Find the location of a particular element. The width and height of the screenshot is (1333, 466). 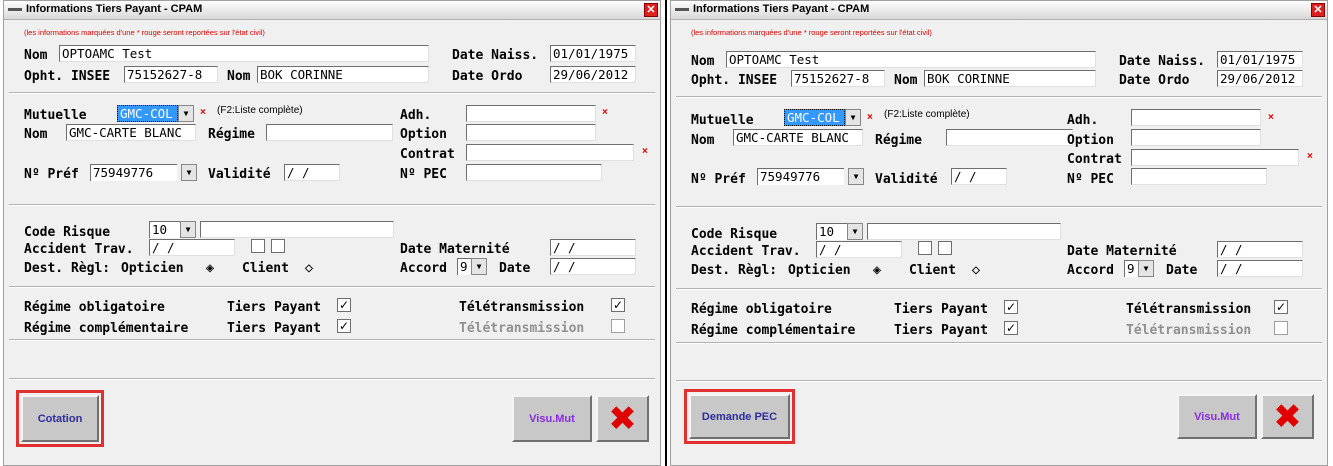

date-maternite-label: Date Maternité is located at coordinates (1122, 251).